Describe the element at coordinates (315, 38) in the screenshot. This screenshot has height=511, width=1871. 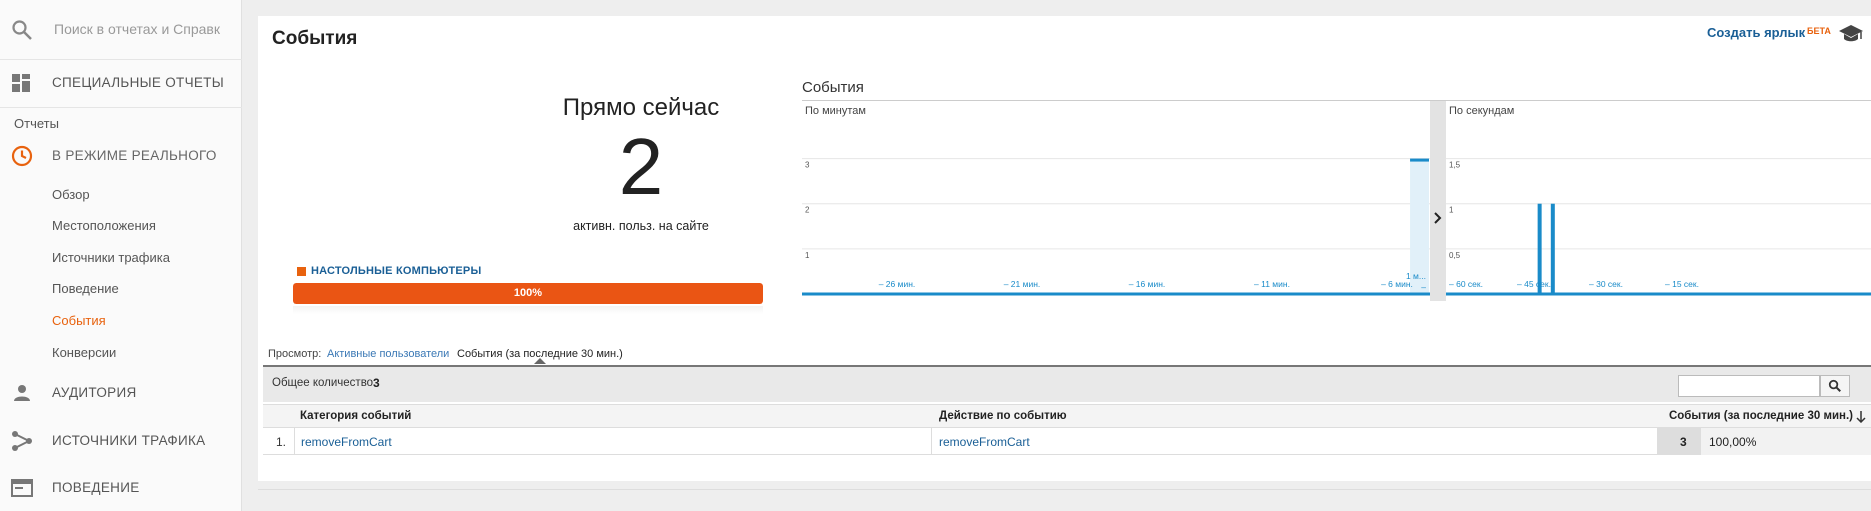
I see `page-title: События` at that location.